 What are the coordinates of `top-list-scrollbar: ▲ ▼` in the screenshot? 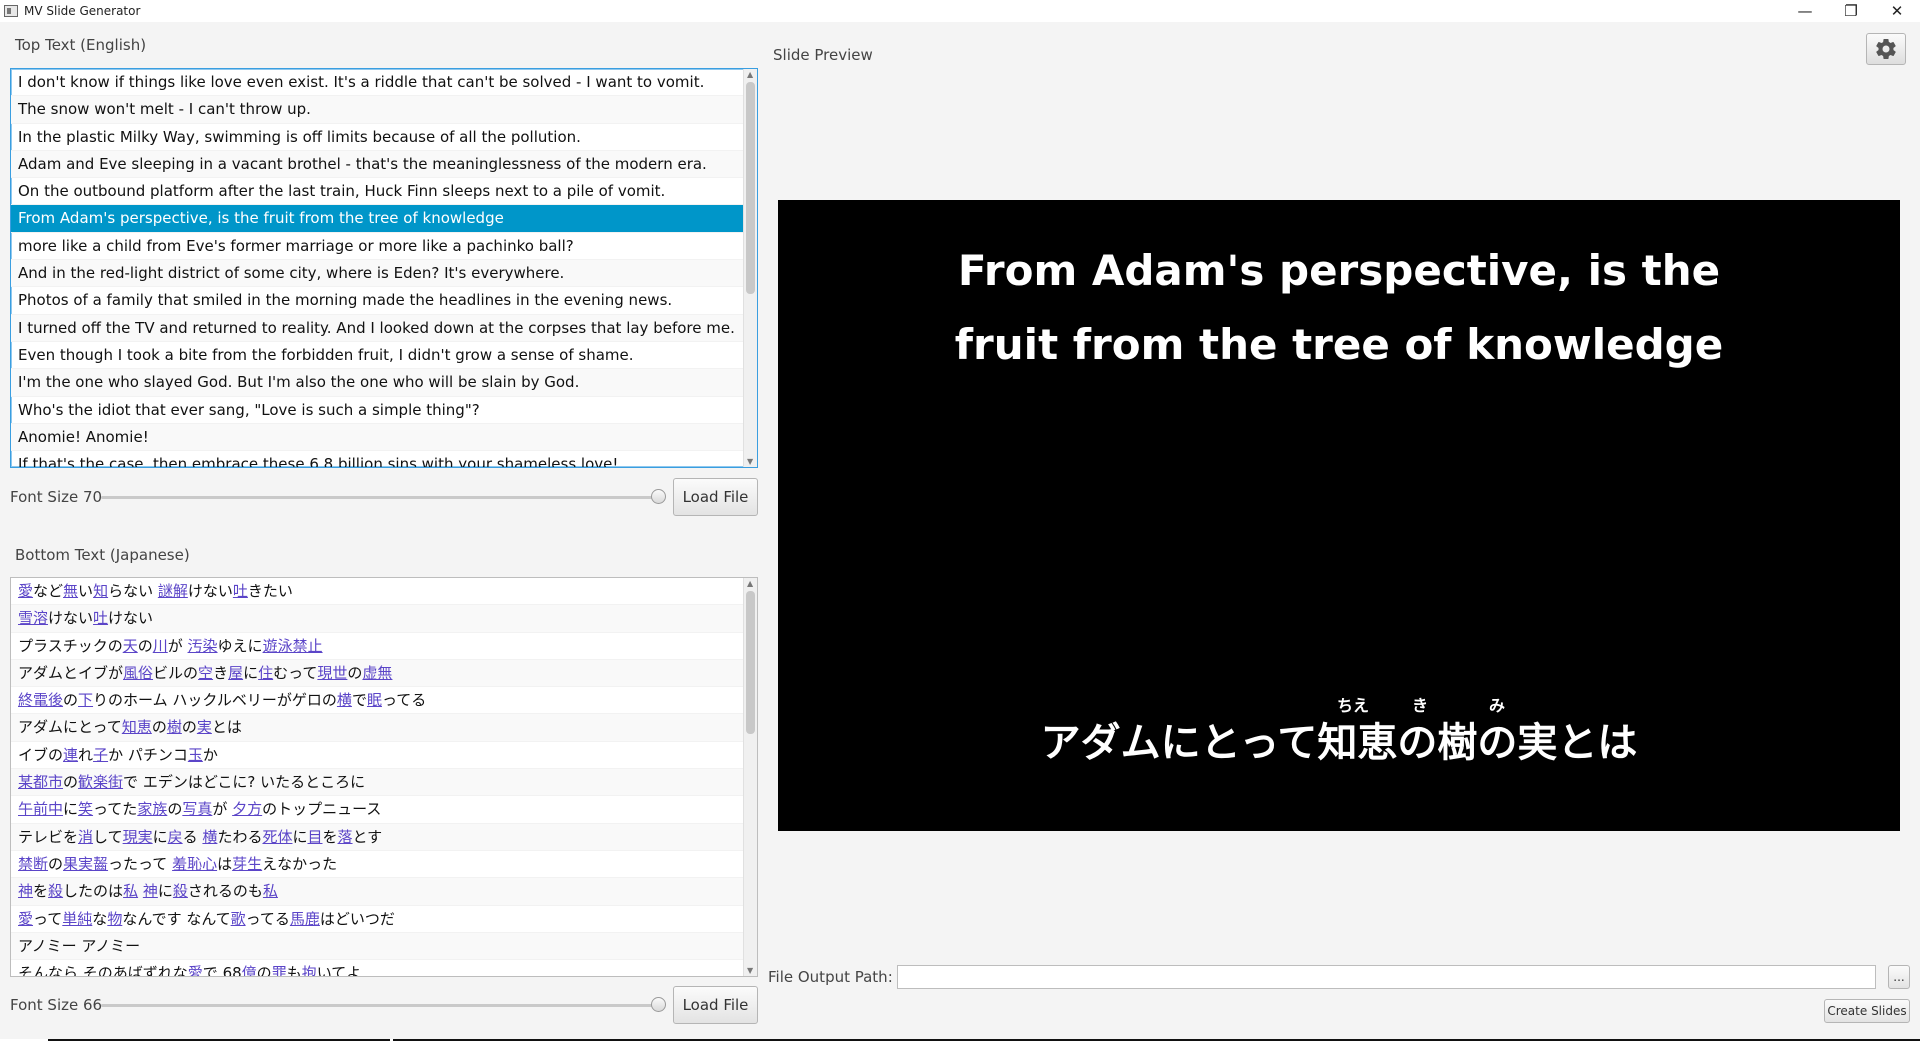 It's located at (750, 268).